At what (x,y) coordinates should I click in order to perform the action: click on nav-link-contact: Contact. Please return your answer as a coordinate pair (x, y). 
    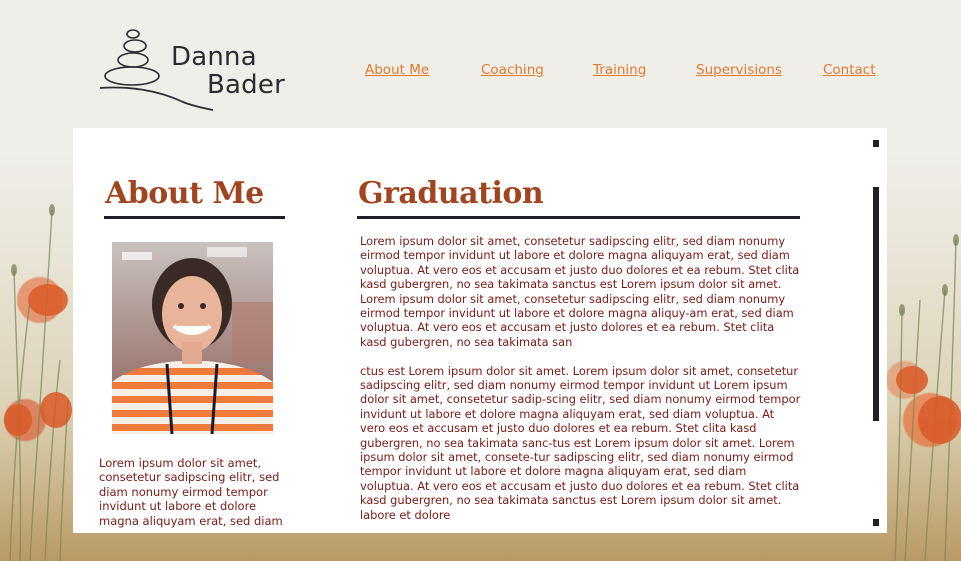
    Looking at the image, I should click on (849, 70).